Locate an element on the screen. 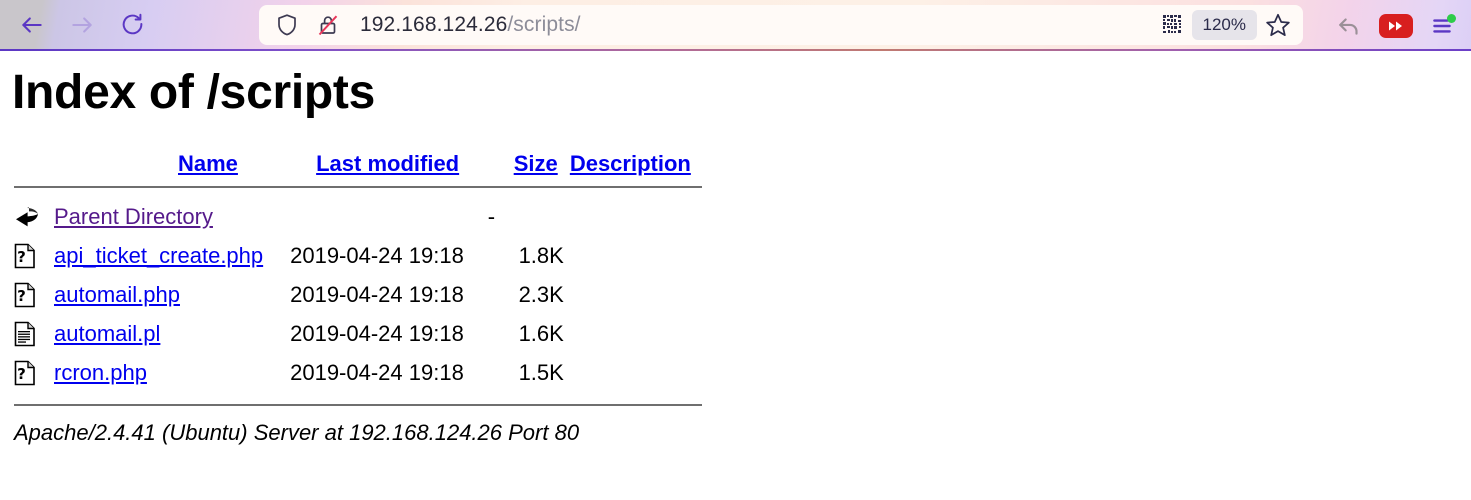 Image resolution: width=1471 pixels, height=500 pixels. url-path: /scripts/ is located at coordinates (544, 24).